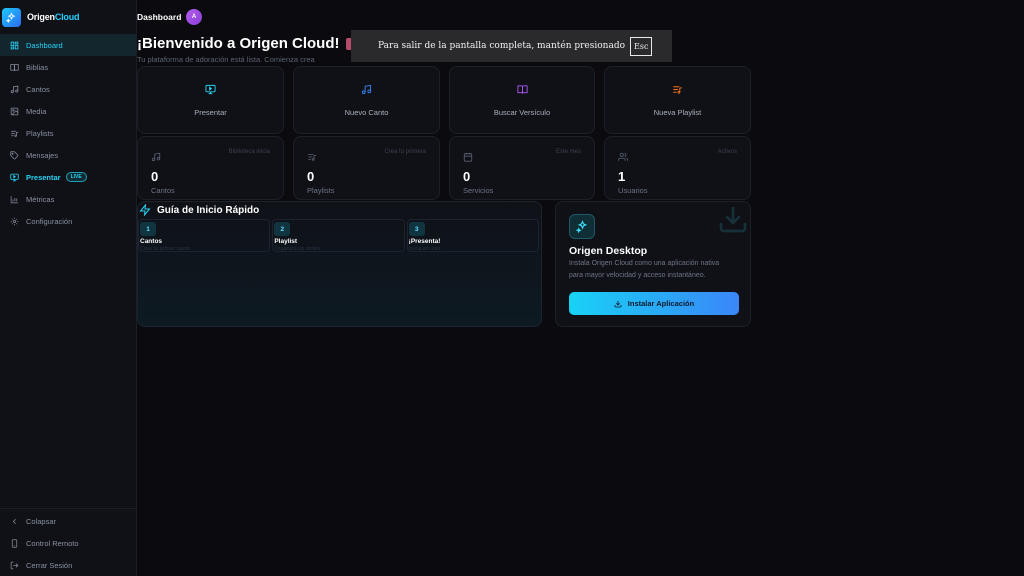  What do you see at coordinates (68, 199) in the screenshot?
I see `sidebar-item-metricas: Métricas` at bounding box center [68, 199].